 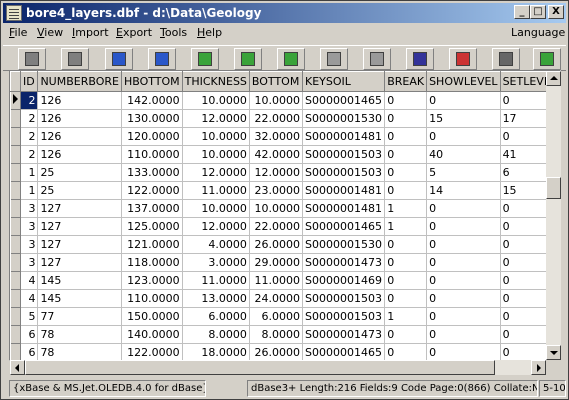 I want to click on menu-help: Help, so click(x=209, y=32).